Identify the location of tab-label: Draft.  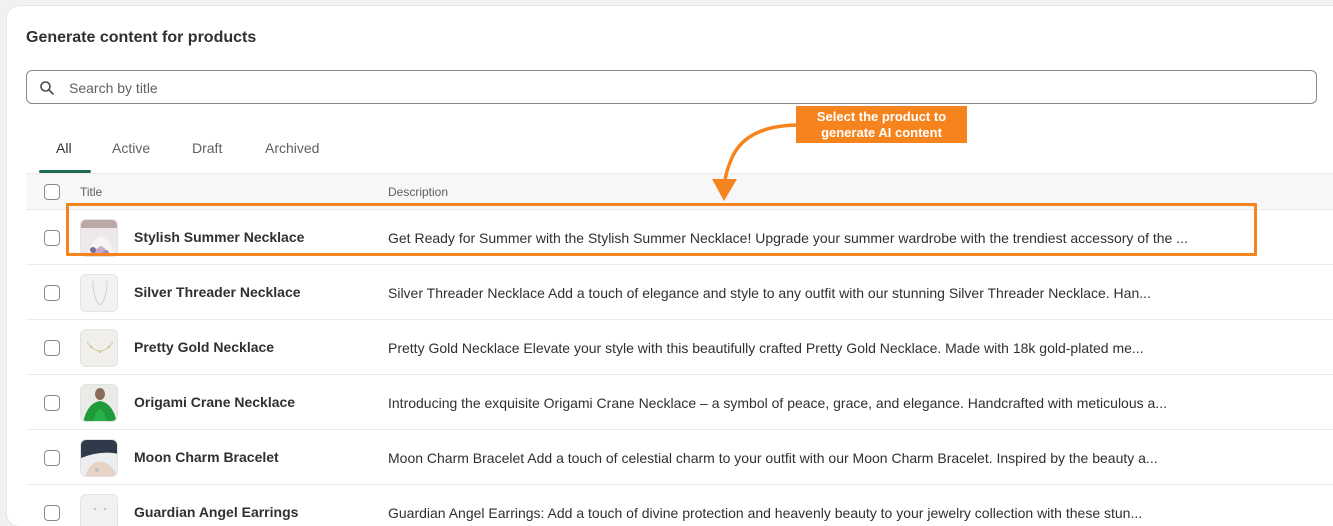
(207, 148).